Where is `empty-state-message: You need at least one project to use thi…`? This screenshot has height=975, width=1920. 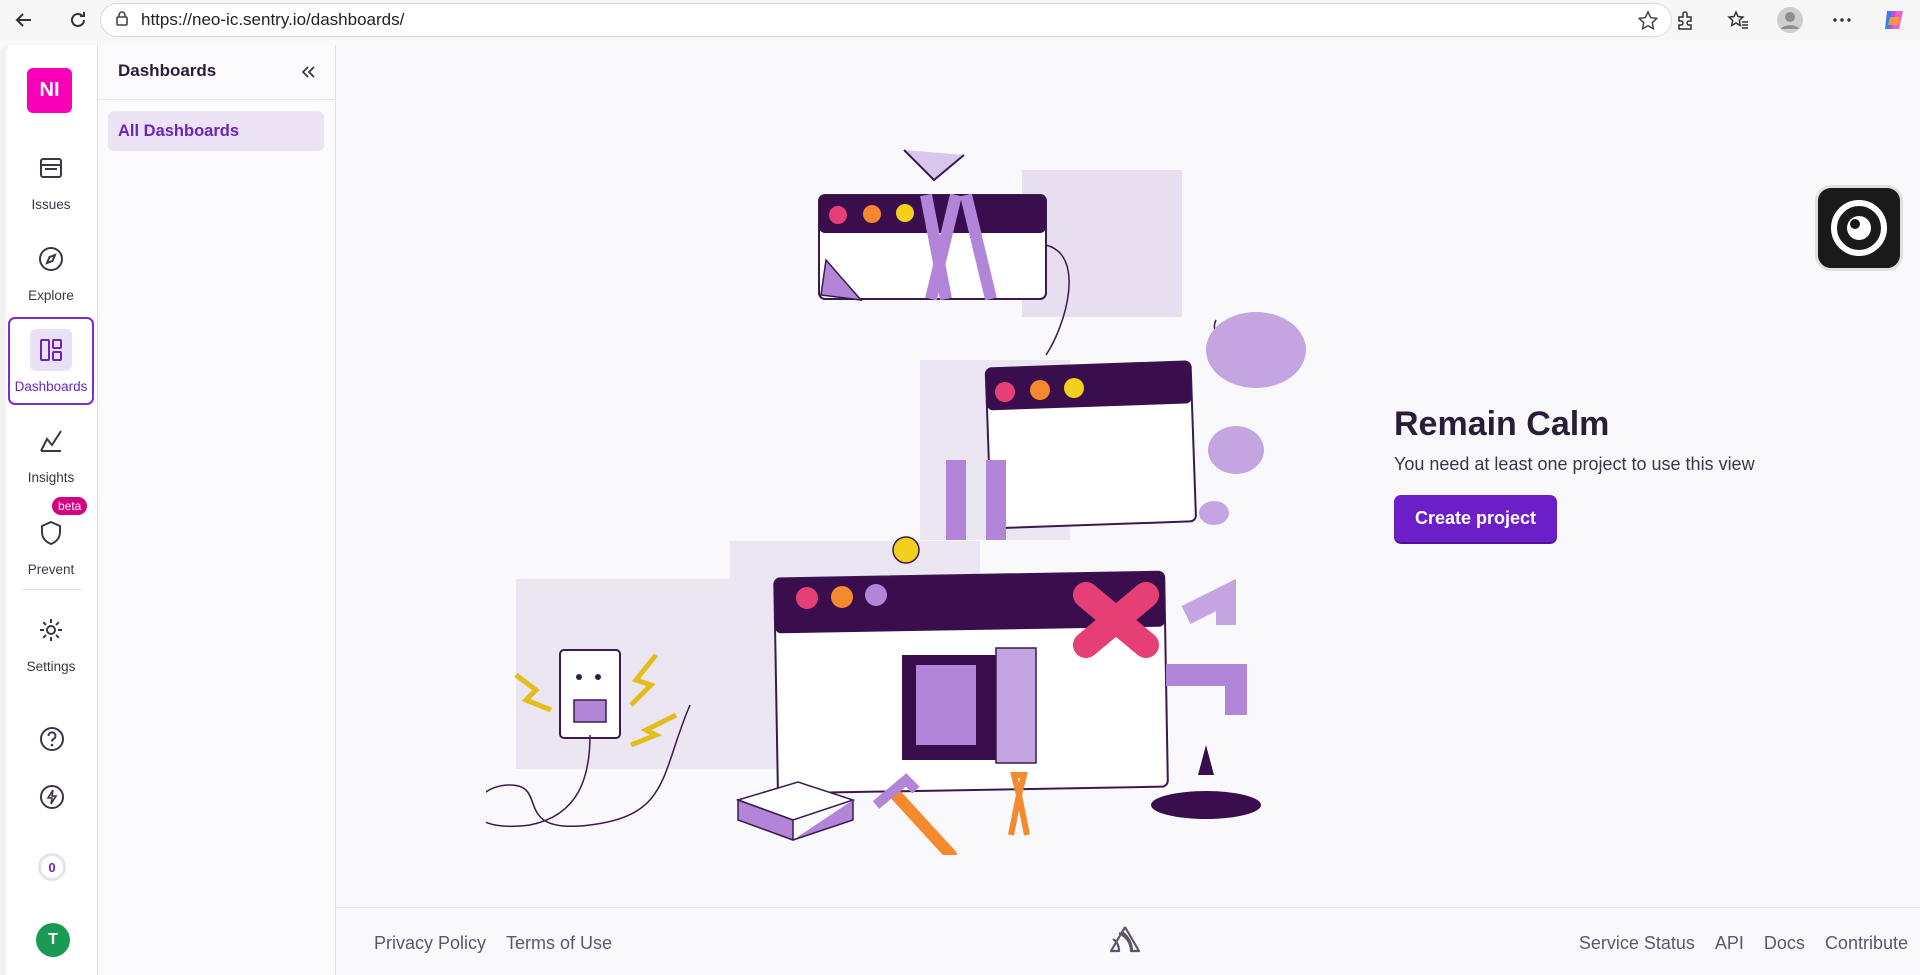
empty-state-message: You need at least one project to use thi… is located at coordinates (1574, 464).